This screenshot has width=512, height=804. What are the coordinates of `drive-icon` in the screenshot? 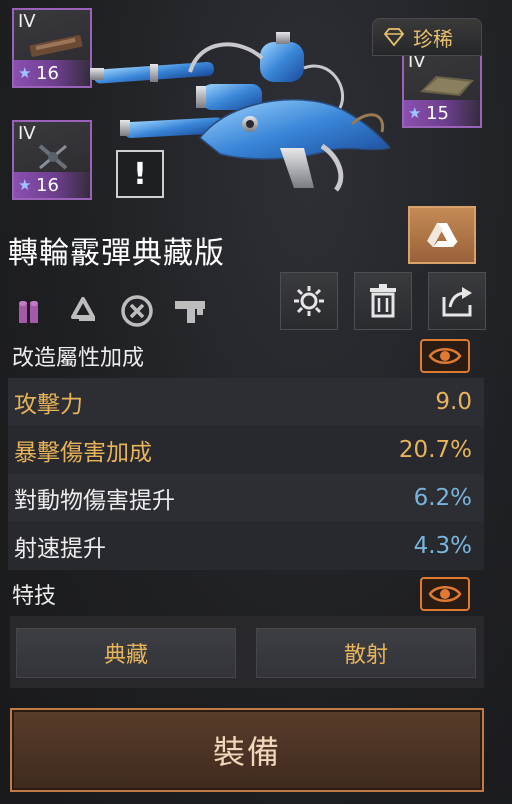 It's located at (442, 235).